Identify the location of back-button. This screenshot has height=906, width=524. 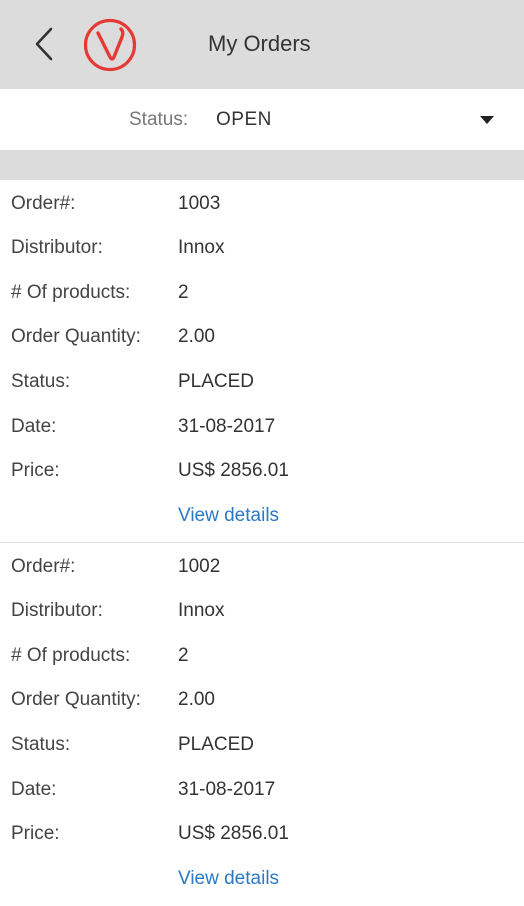
(44, 44).